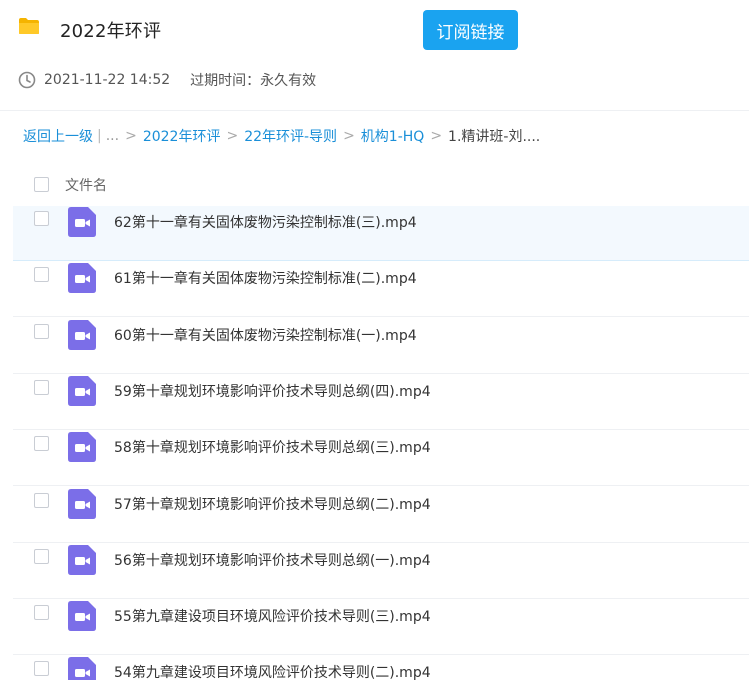 The height and width of the screenshot is (680, 749). I want to click on share-meta: 2021-11-22 14:52 过期时间：永久有效, so click(167, 80).